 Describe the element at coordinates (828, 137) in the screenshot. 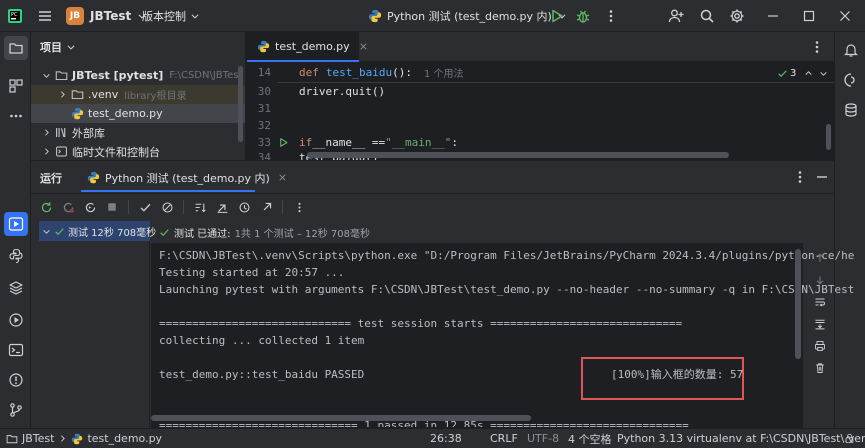

I see `editor-vertical-scrollbar` at that location.